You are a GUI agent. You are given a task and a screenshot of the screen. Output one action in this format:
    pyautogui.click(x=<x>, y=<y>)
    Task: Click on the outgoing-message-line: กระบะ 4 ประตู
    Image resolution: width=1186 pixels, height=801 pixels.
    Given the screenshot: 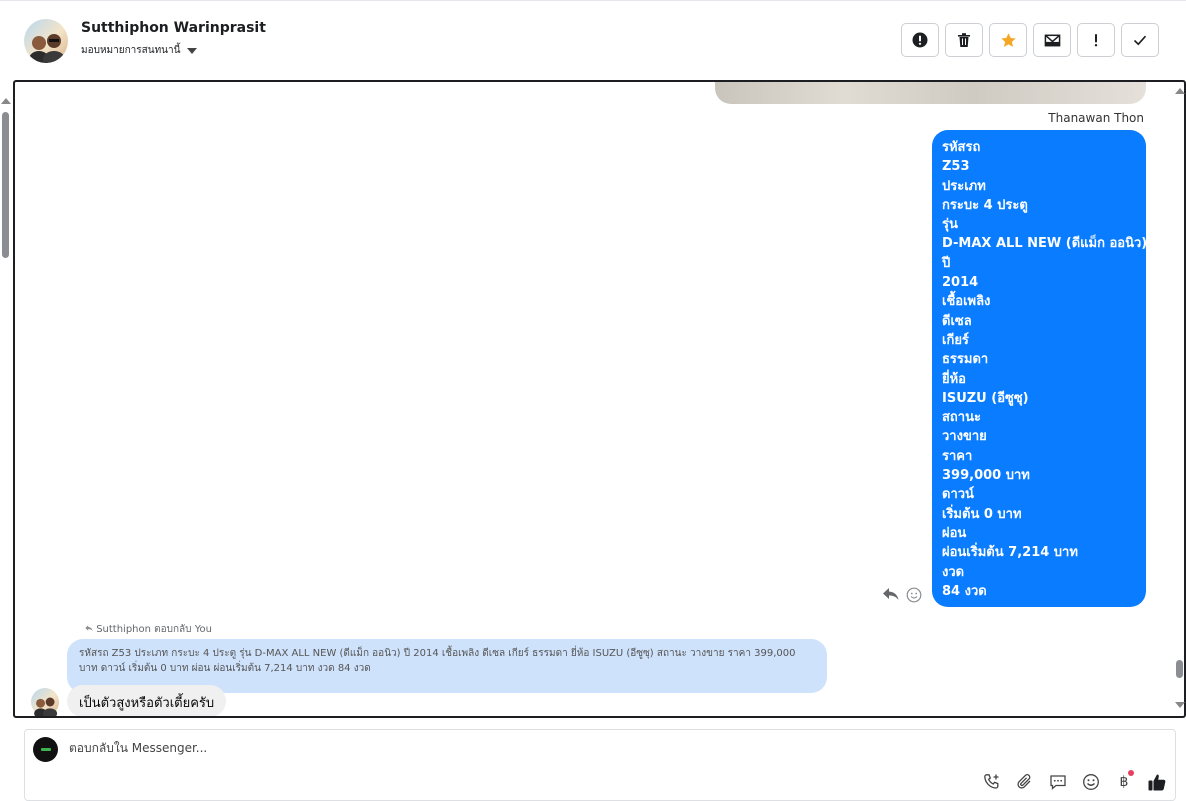 What is the action you would take?
    pyautogui.click(x=985, y=205)
    